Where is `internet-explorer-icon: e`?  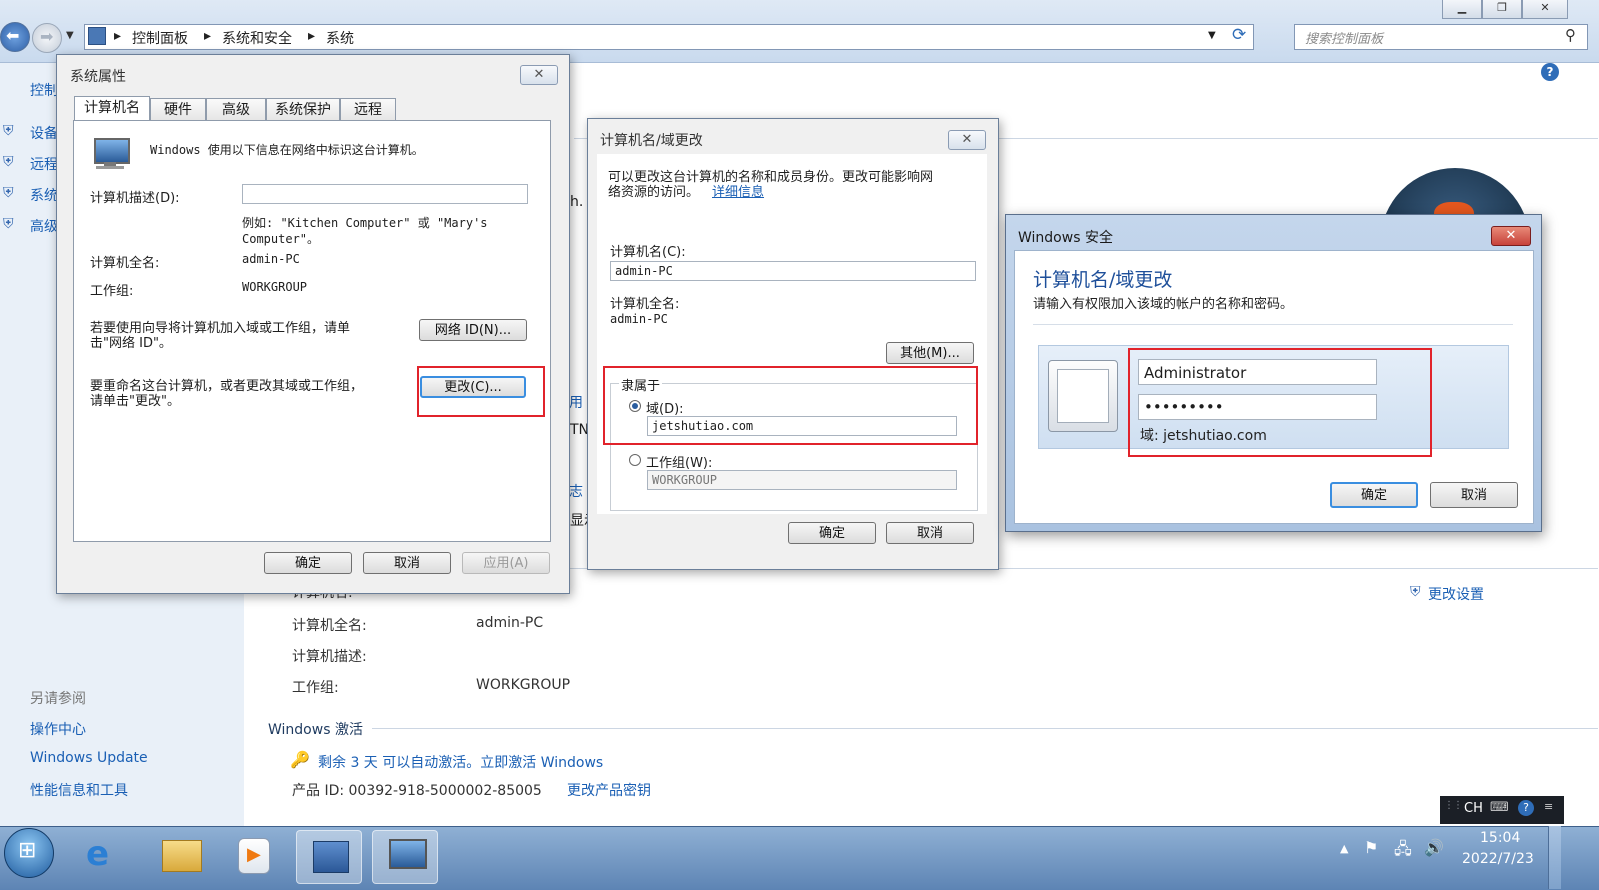
internet-explorer-icon: e is located at coordinates (98, 854).